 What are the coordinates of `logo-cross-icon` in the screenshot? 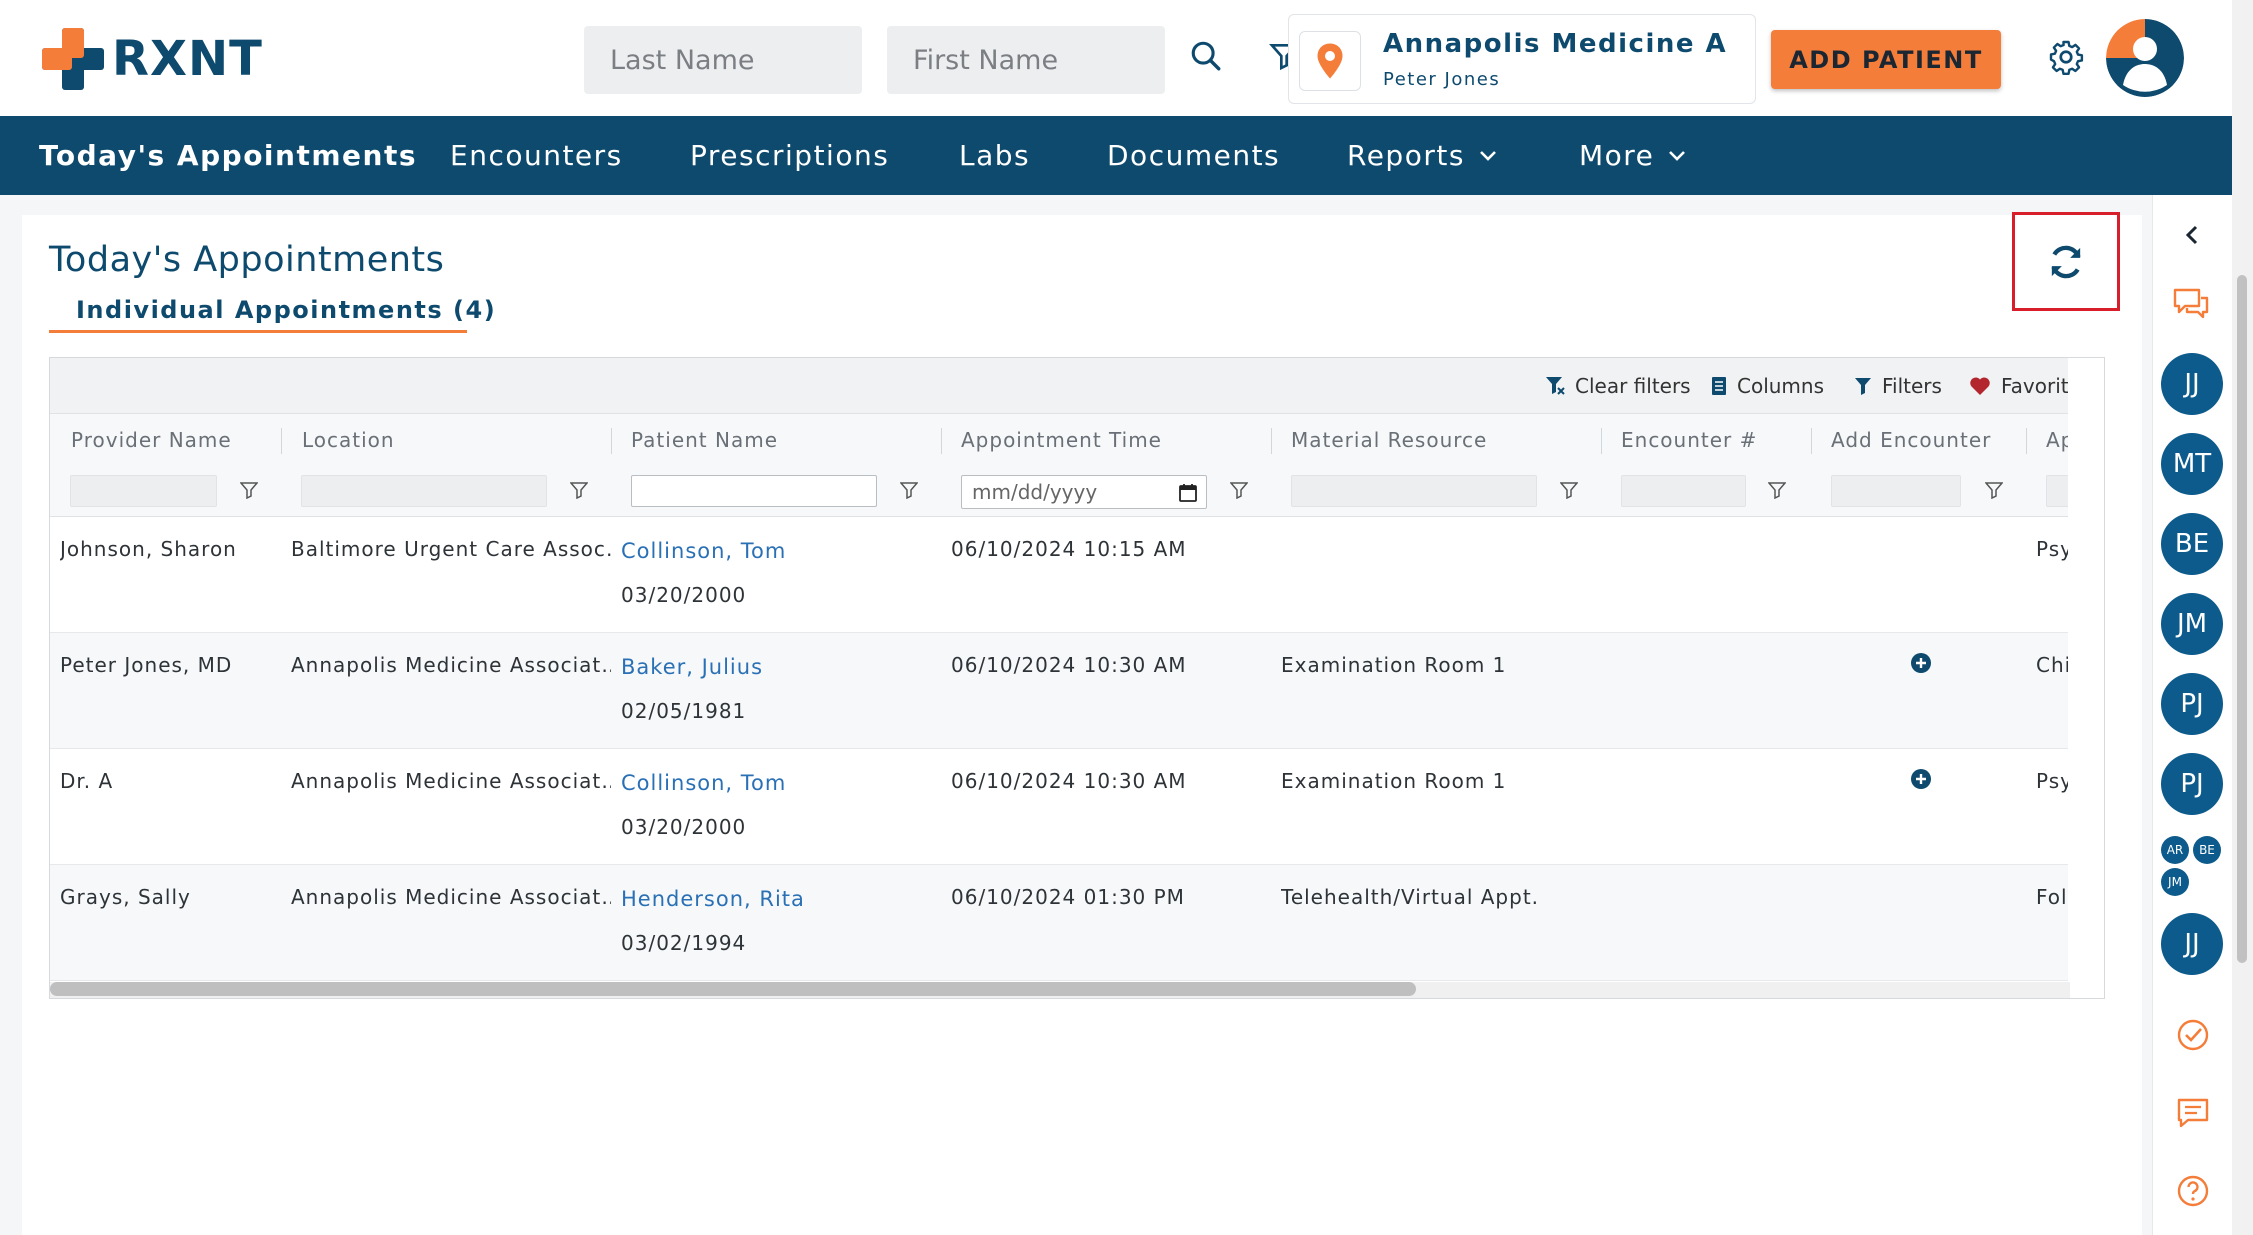 It's located at (73, 59).